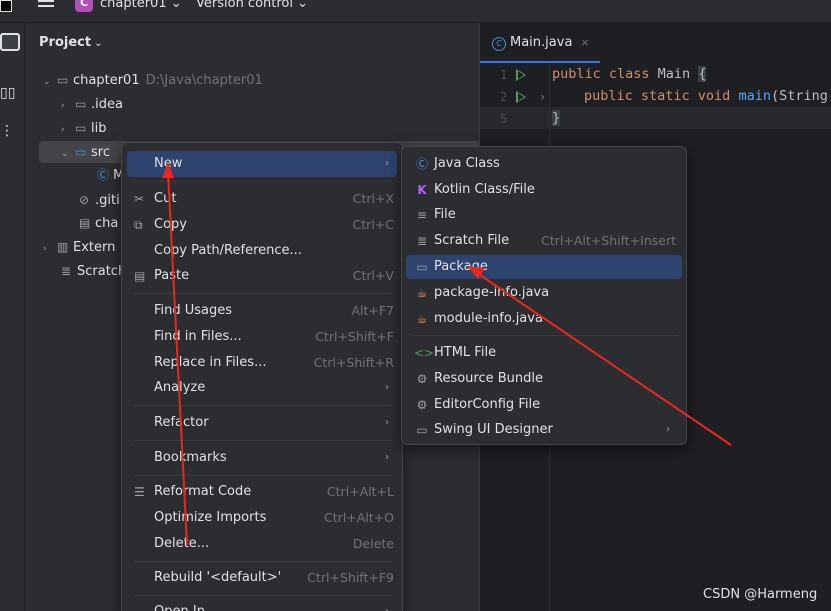 This screenshot has width=831, height=611. I want to click on tool-window-stripe: ▯▯ ⋮, so click(12, 317).